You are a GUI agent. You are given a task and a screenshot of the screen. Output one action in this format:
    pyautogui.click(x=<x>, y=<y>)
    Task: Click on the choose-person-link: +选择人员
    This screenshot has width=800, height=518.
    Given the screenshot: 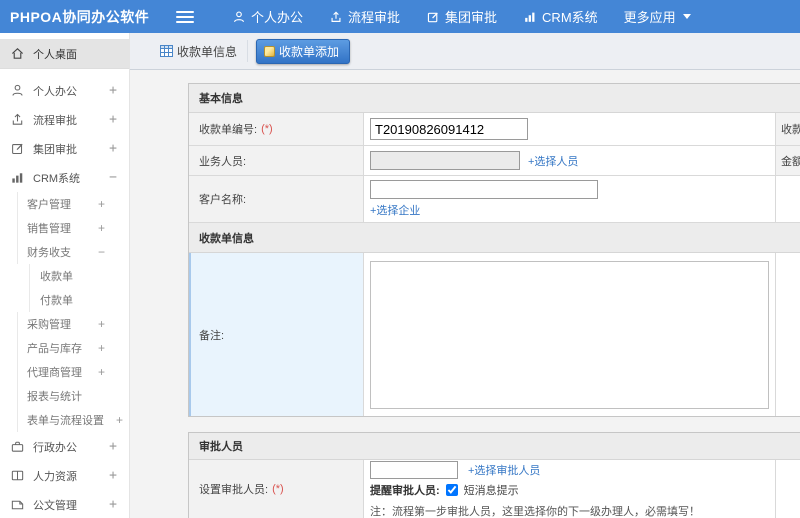 What is the action you would take?
    pyautogui.click(x=553, y=161)
    